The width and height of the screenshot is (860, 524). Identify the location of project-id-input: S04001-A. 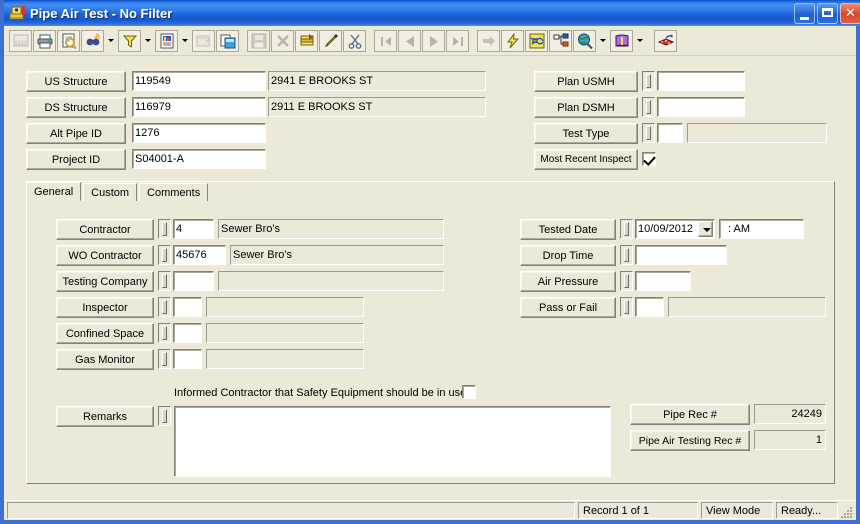
(199, 159).